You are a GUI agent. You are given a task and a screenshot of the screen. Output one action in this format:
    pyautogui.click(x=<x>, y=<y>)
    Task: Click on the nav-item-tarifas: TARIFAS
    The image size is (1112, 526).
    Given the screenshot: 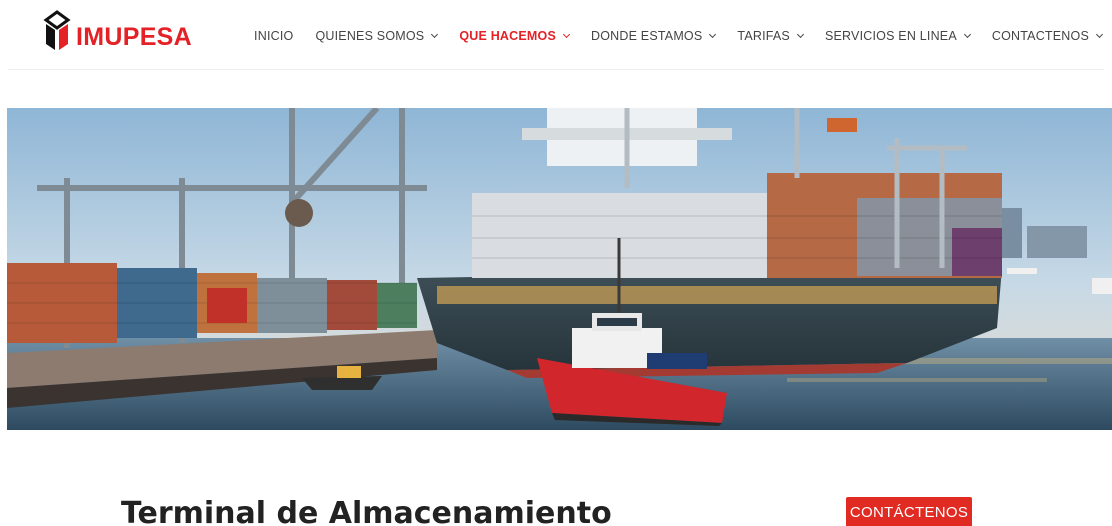 What is the action you would take?
    pyautogui.click(x=771, y=36)
    